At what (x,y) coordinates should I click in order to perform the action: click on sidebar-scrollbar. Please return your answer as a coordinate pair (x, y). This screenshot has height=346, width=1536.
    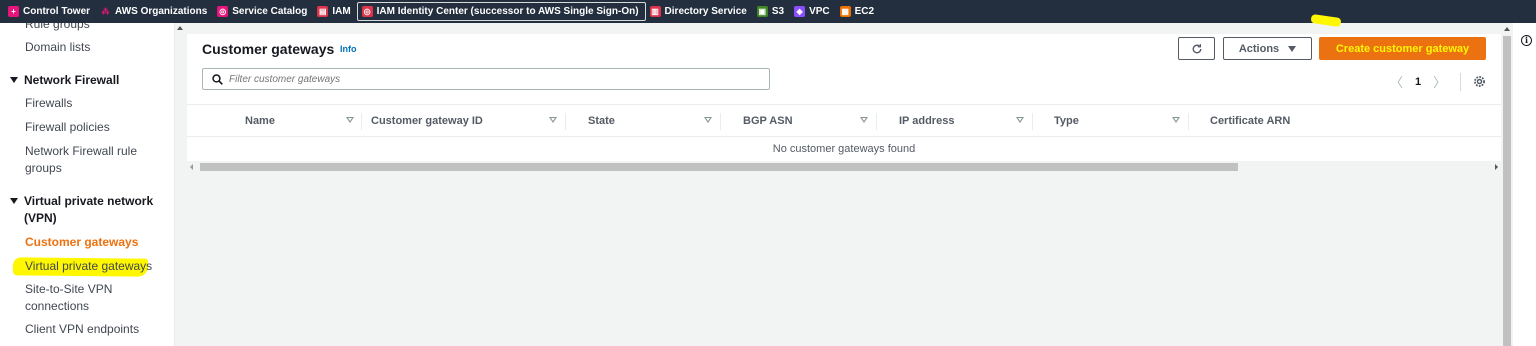
    Looking at the image, I should click on (181, 184).